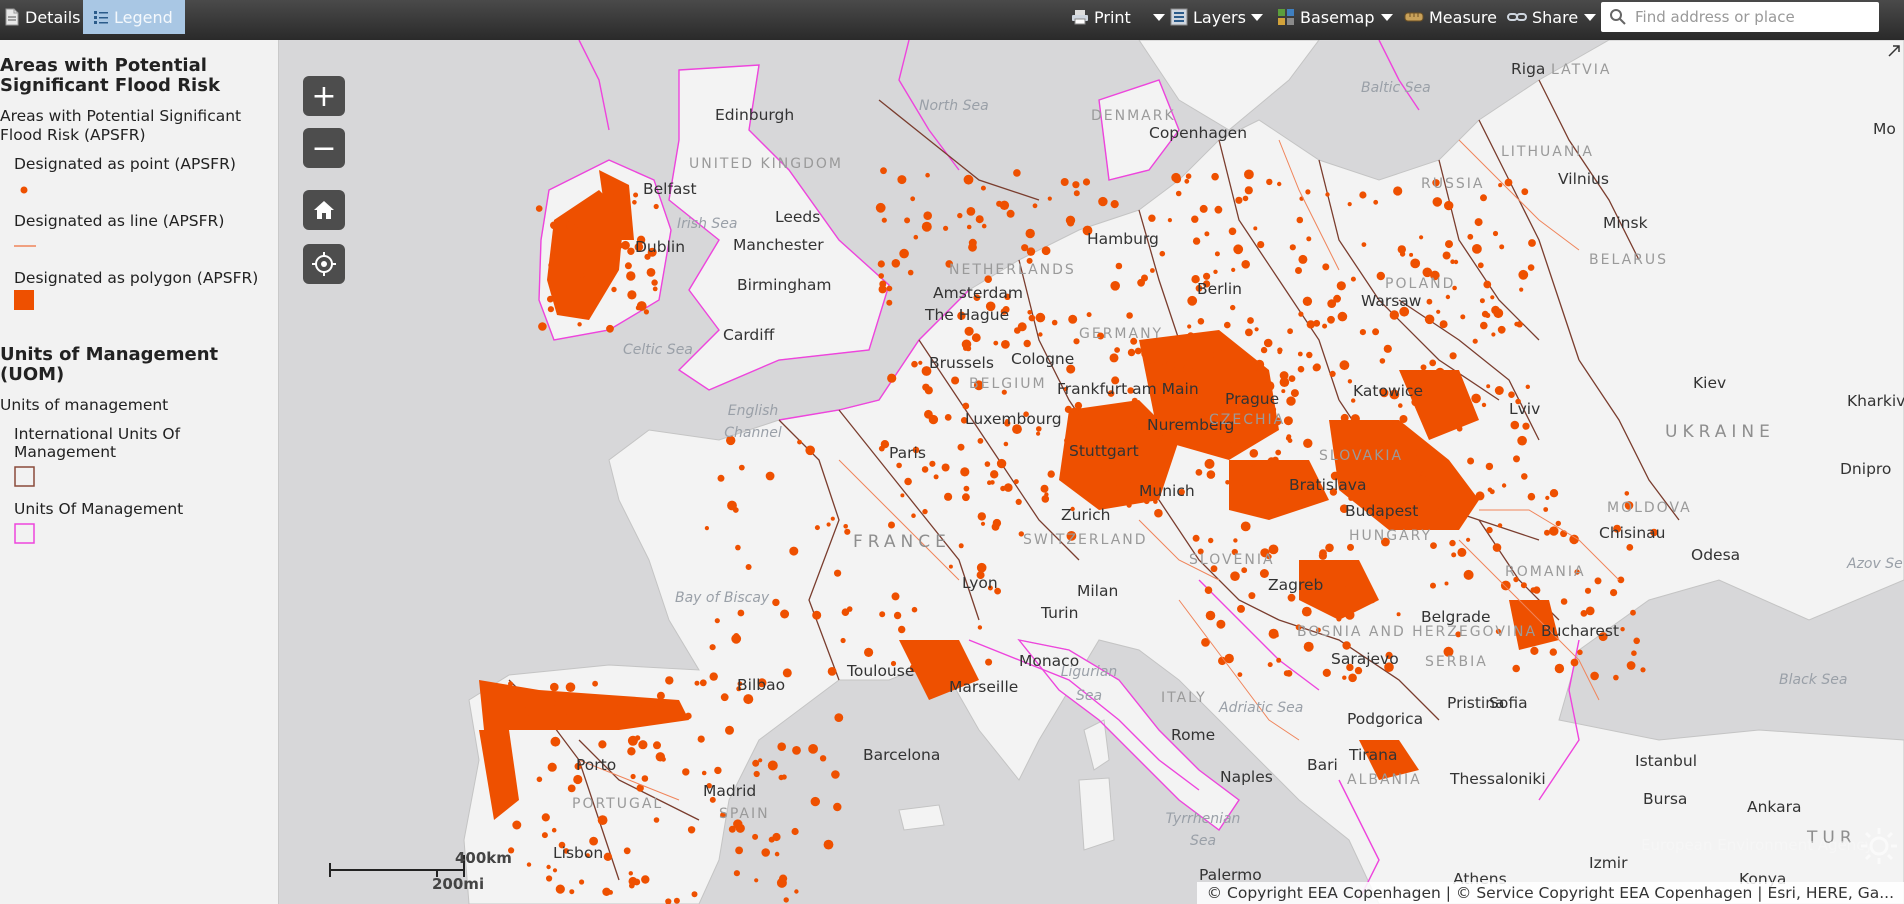 This screenshot has height=904, width=1904. What do you see at coordinates (744, 814) in the screenshot?
I see `map-label-country: SPAIN` at bounding box center [744, 814].